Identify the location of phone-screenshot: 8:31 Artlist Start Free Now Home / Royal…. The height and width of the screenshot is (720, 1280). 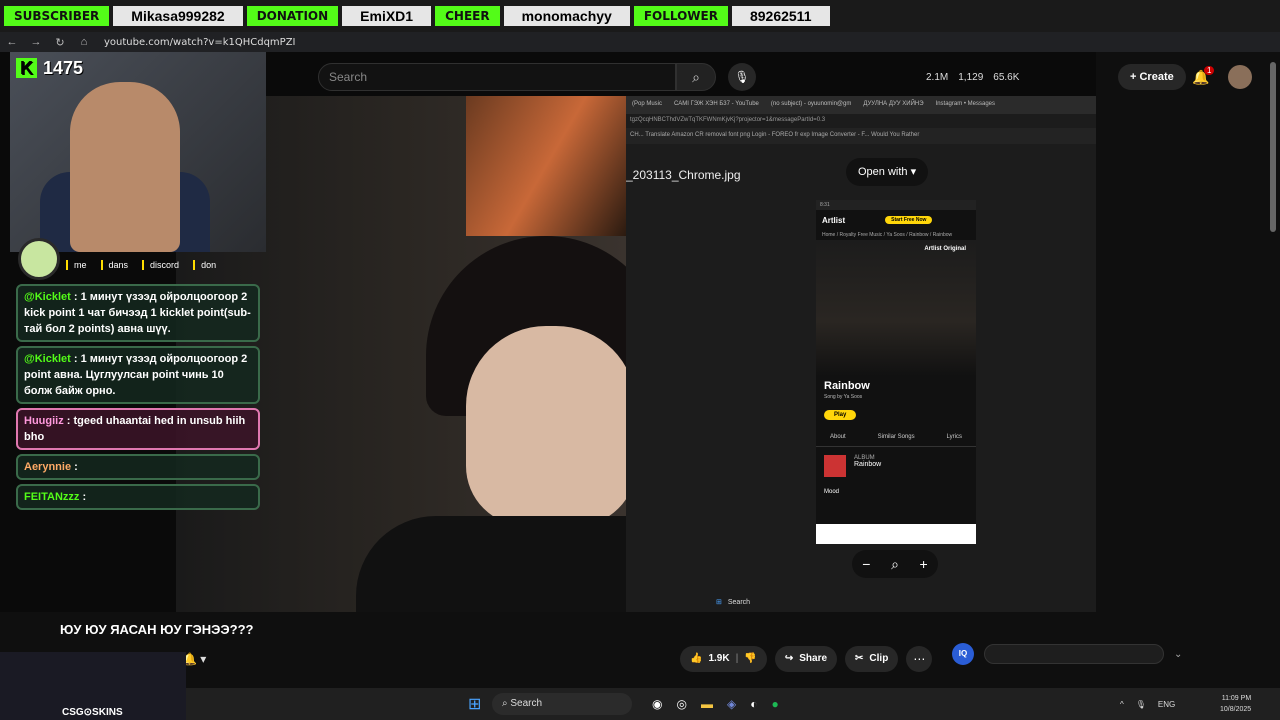
(896, 372).